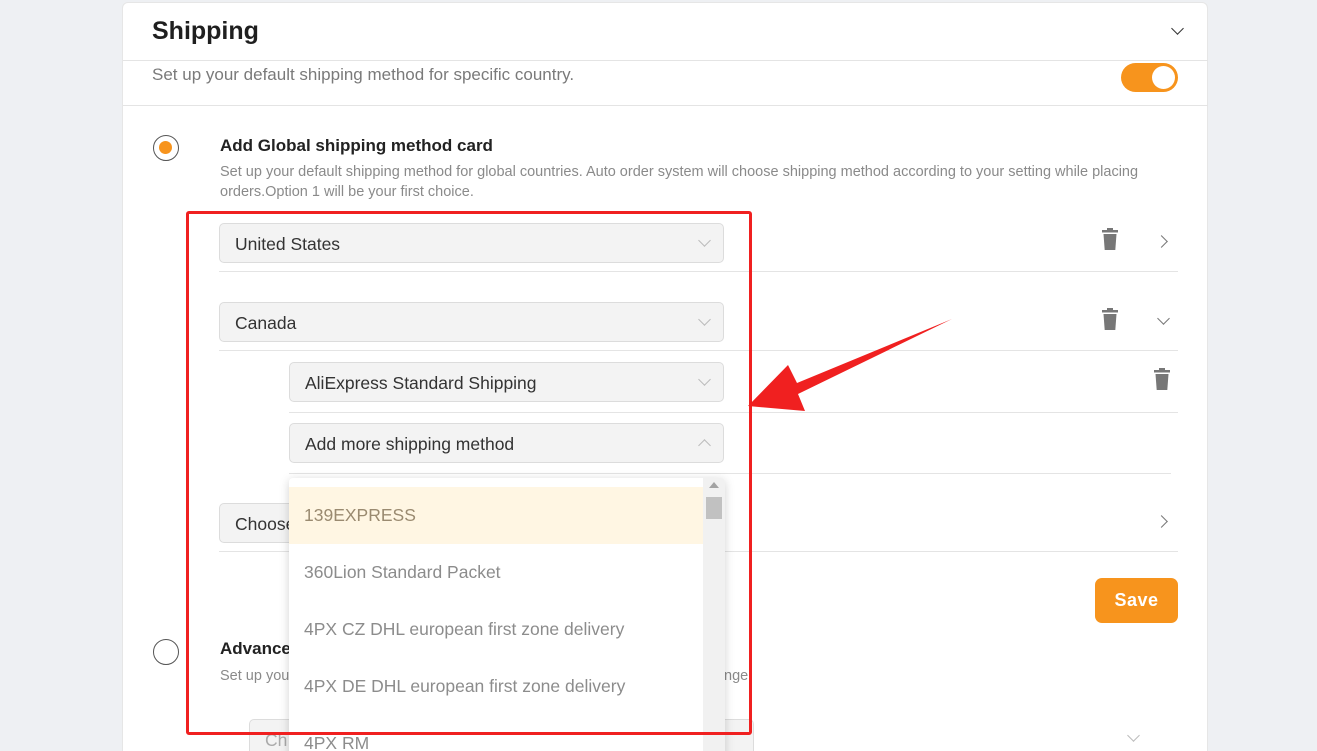  Describe the element at coordinates (496, 686) in the screenshot. I see `dropdown-option: 4PX DE DHL european first zone delivery` at that location.